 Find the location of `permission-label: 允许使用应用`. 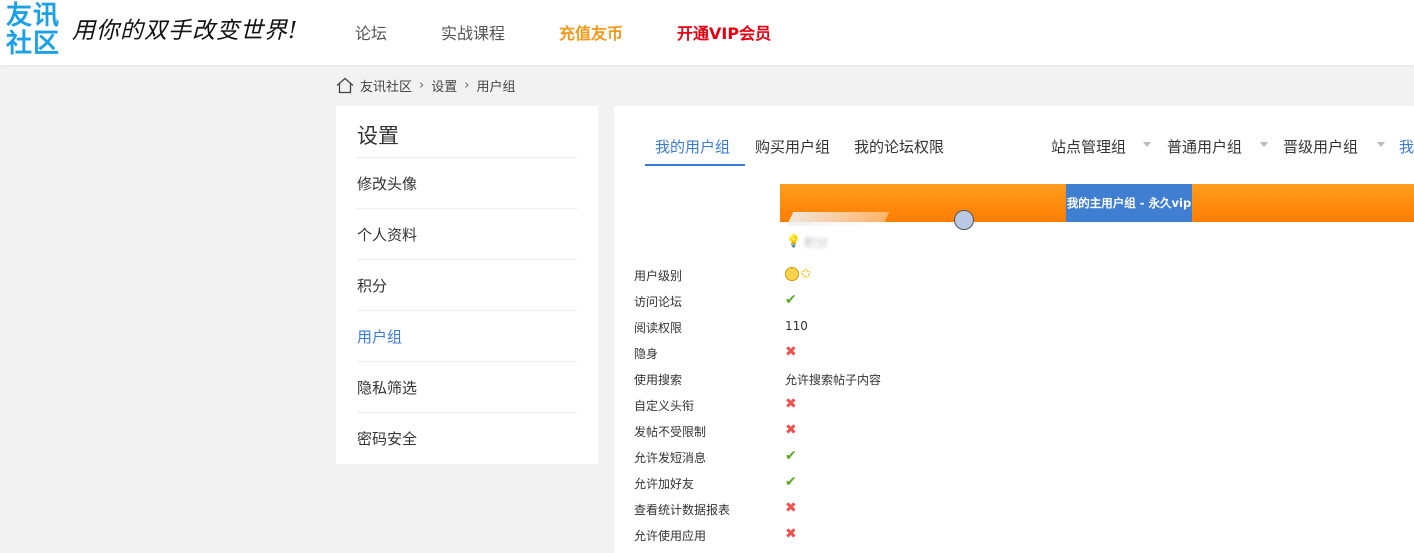

permission-label: 允许使用应用 is located at coordinates (670, 536).